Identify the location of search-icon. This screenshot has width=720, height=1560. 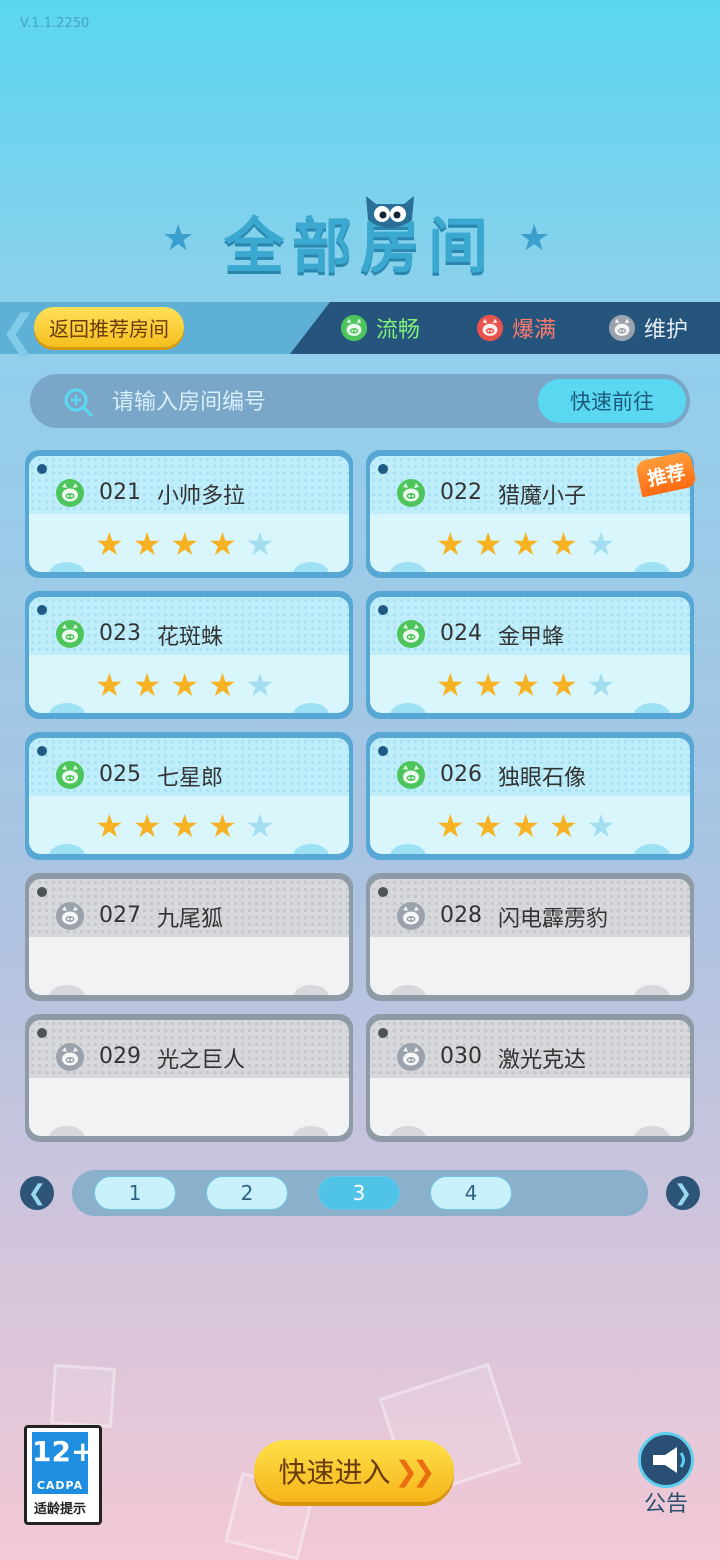
(78, 402).